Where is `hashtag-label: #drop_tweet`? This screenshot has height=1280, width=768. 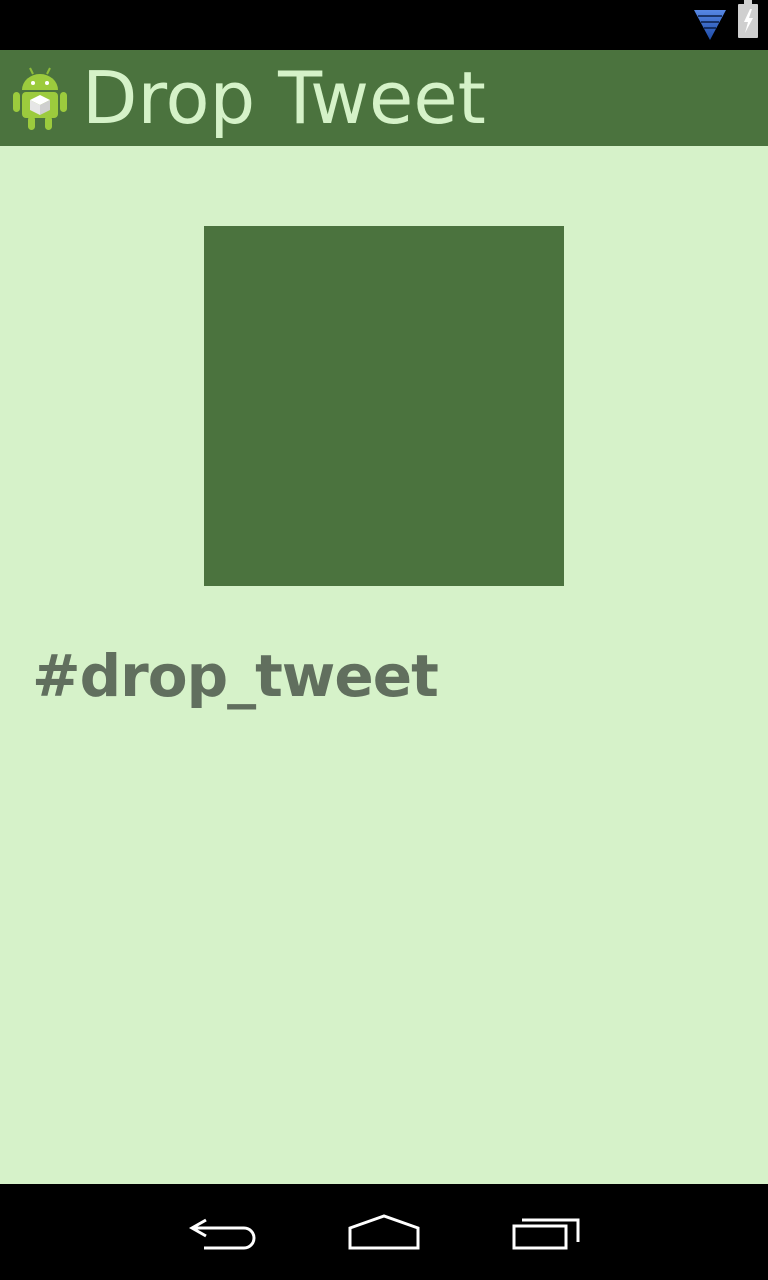
hashtag-label: #drop_tweet is located at coordinates (235, 676).